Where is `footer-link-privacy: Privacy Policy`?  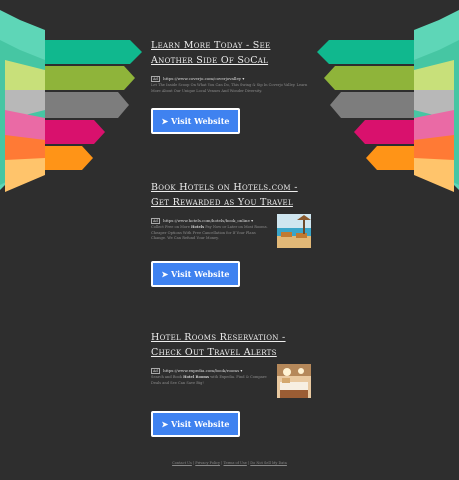
footer-link-privacy: Privacy Policy is located at coordinates (207, 463).